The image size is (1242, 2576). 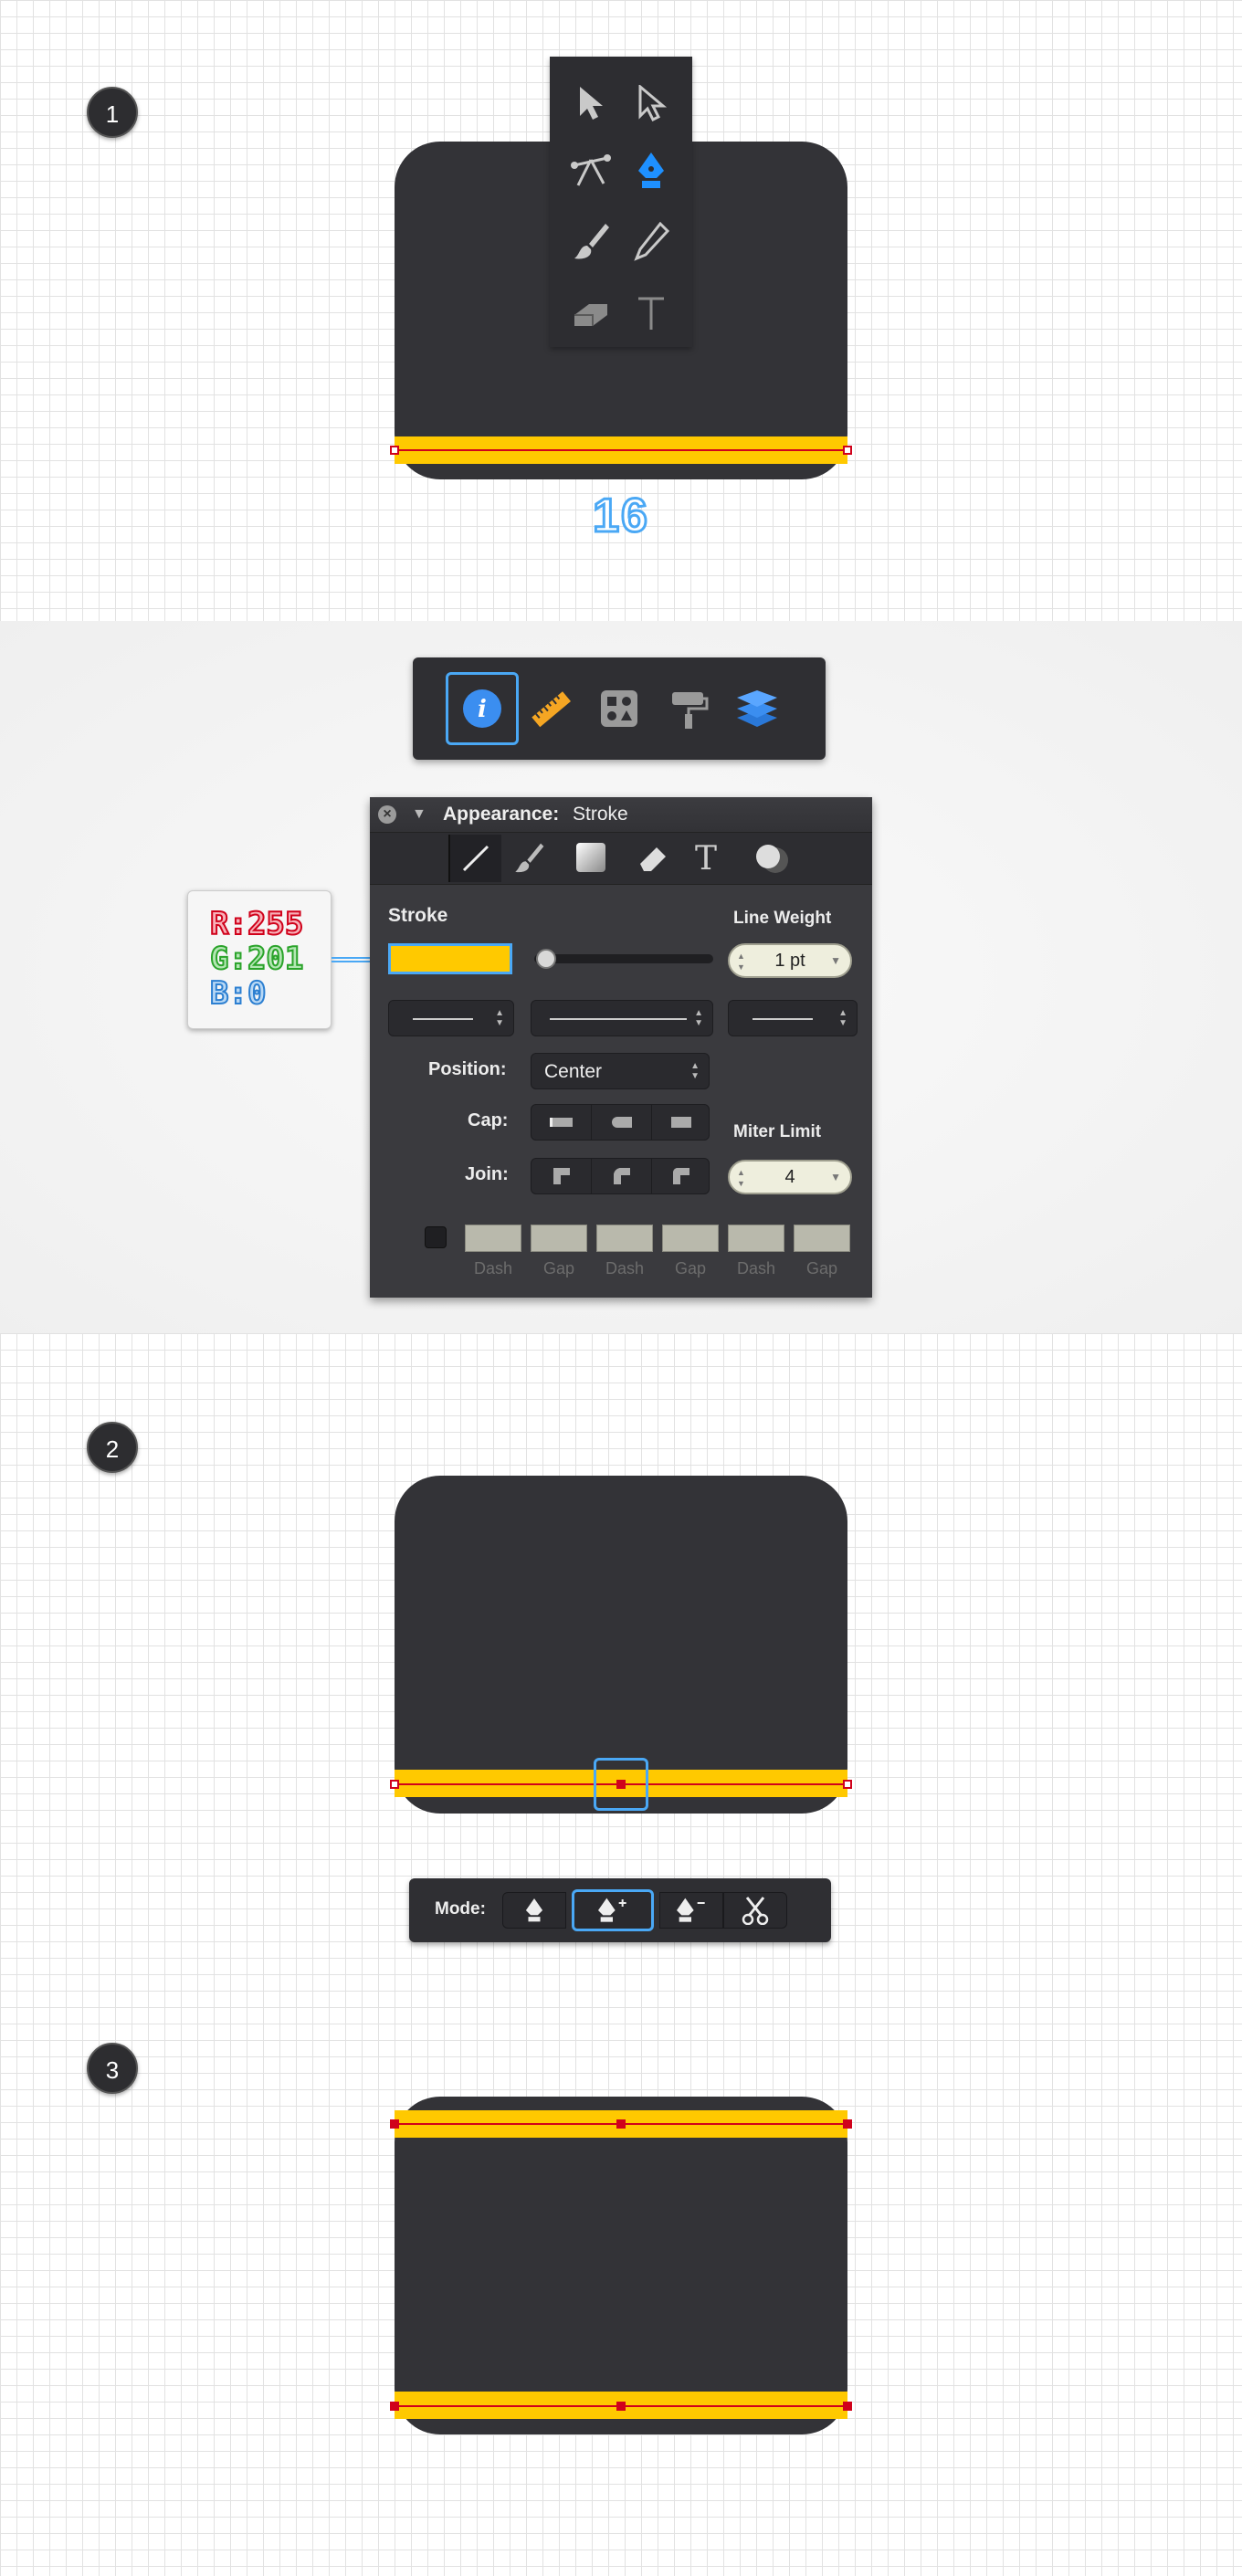 I want to click on shapes-icon, so click(x=619, y=708).